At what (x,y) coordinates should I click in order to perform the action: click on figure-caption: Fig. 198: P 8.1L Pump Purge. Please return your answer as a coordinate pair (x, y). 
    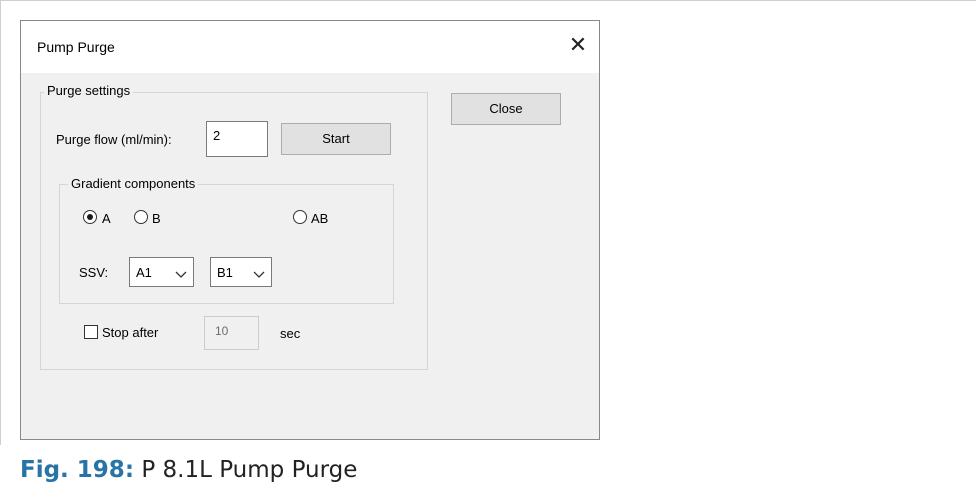
    Looking at the image, I should click on (188, 470).